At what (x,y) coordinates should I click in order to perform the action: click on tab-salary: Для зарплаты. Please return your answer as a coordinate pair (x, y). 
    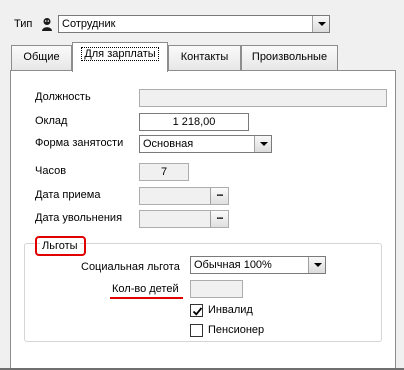
    Looking at the image, I should click on (120, 57).